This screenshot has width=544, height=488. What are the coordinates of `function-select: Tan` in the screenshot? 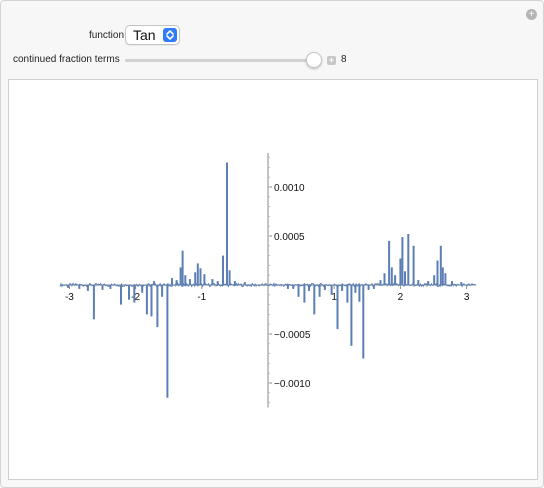 It's located at (152, 35).